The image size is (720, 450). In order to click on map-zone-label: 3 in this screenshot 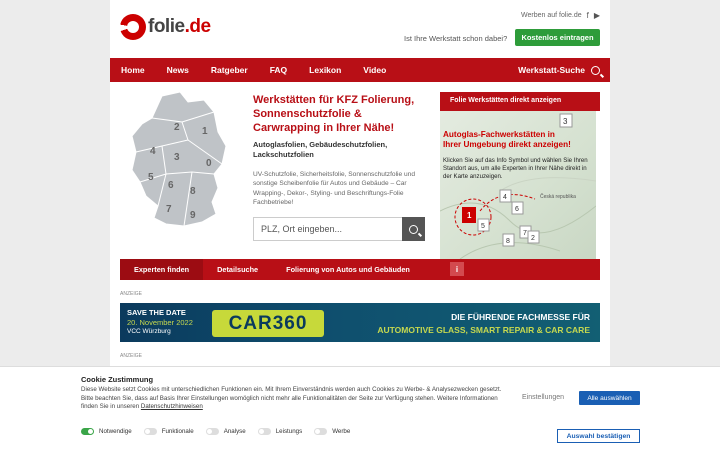, I will do `click(177, 157)`.